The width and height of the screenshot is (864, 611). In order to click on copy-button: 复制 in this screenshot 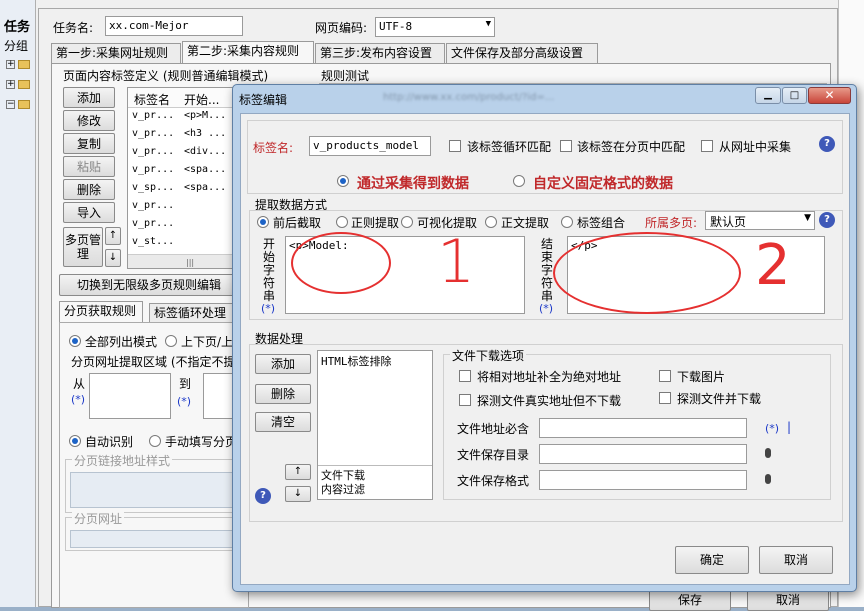, I will do `click(89, 143)`.